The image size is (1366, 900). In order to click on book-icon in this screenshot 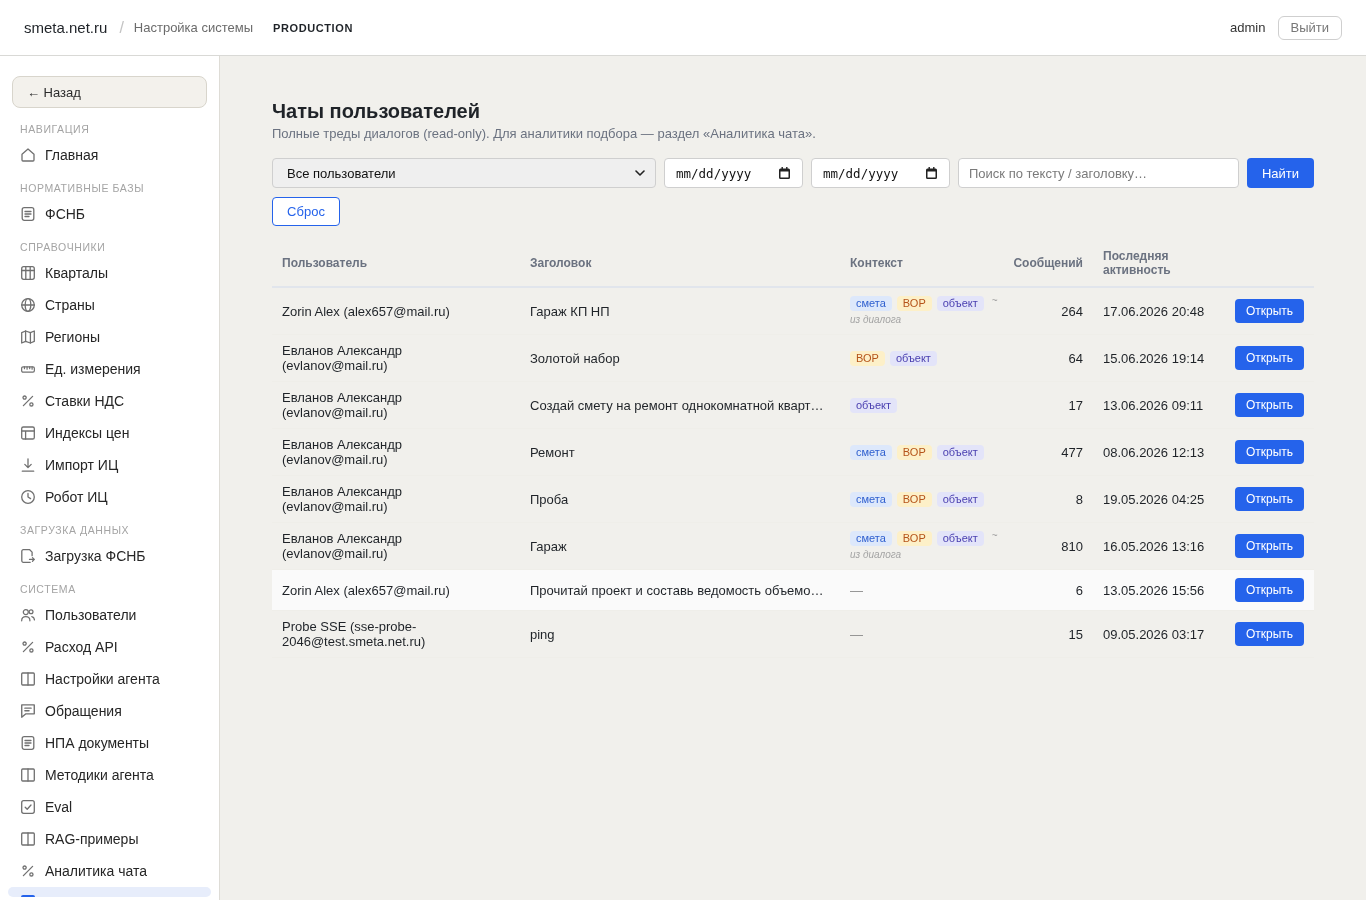, I will do `click(28, 775)`.